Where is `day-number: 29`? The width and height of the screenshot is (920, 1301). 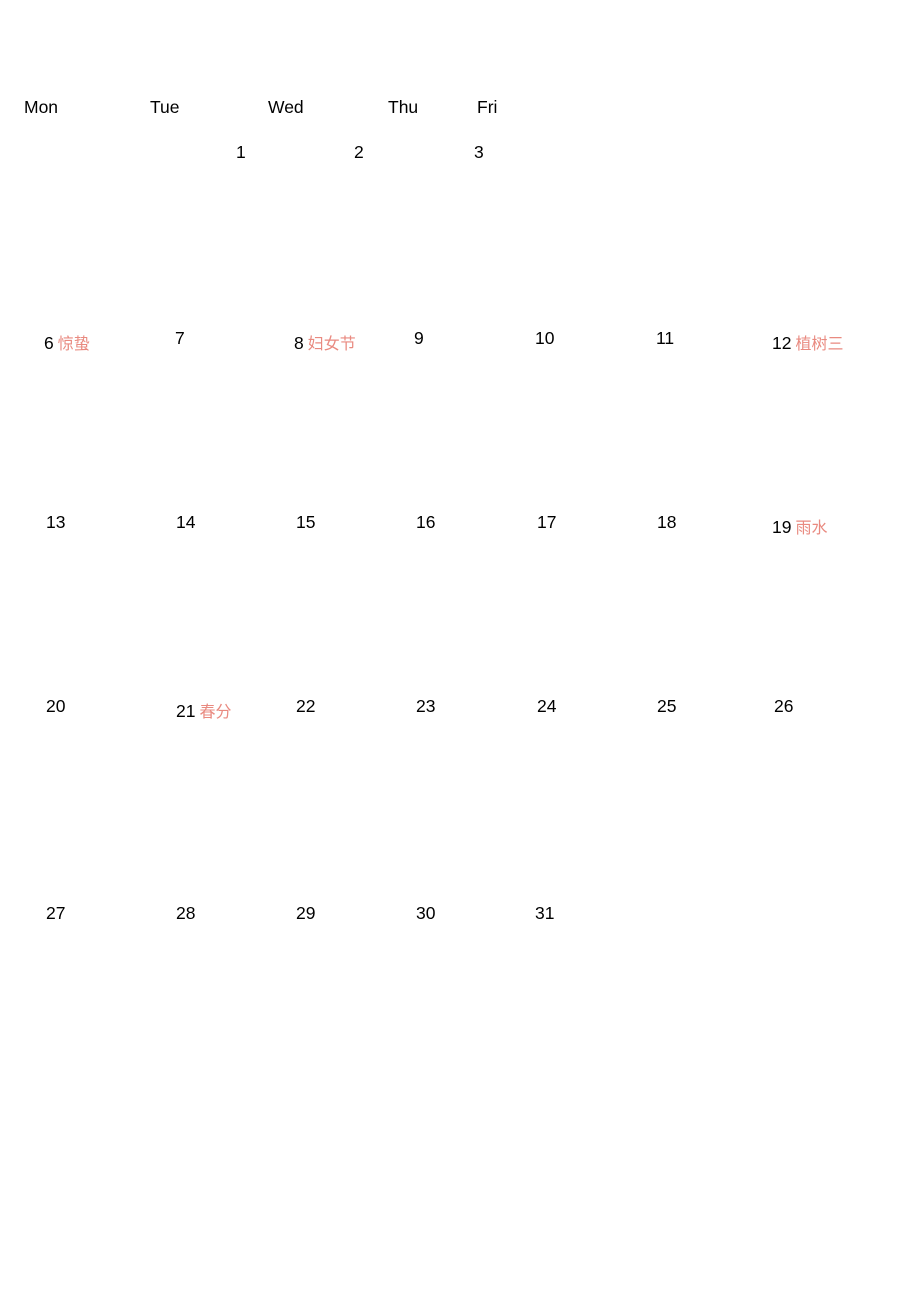 day-number: 29 is located at coordinates (306, 913).